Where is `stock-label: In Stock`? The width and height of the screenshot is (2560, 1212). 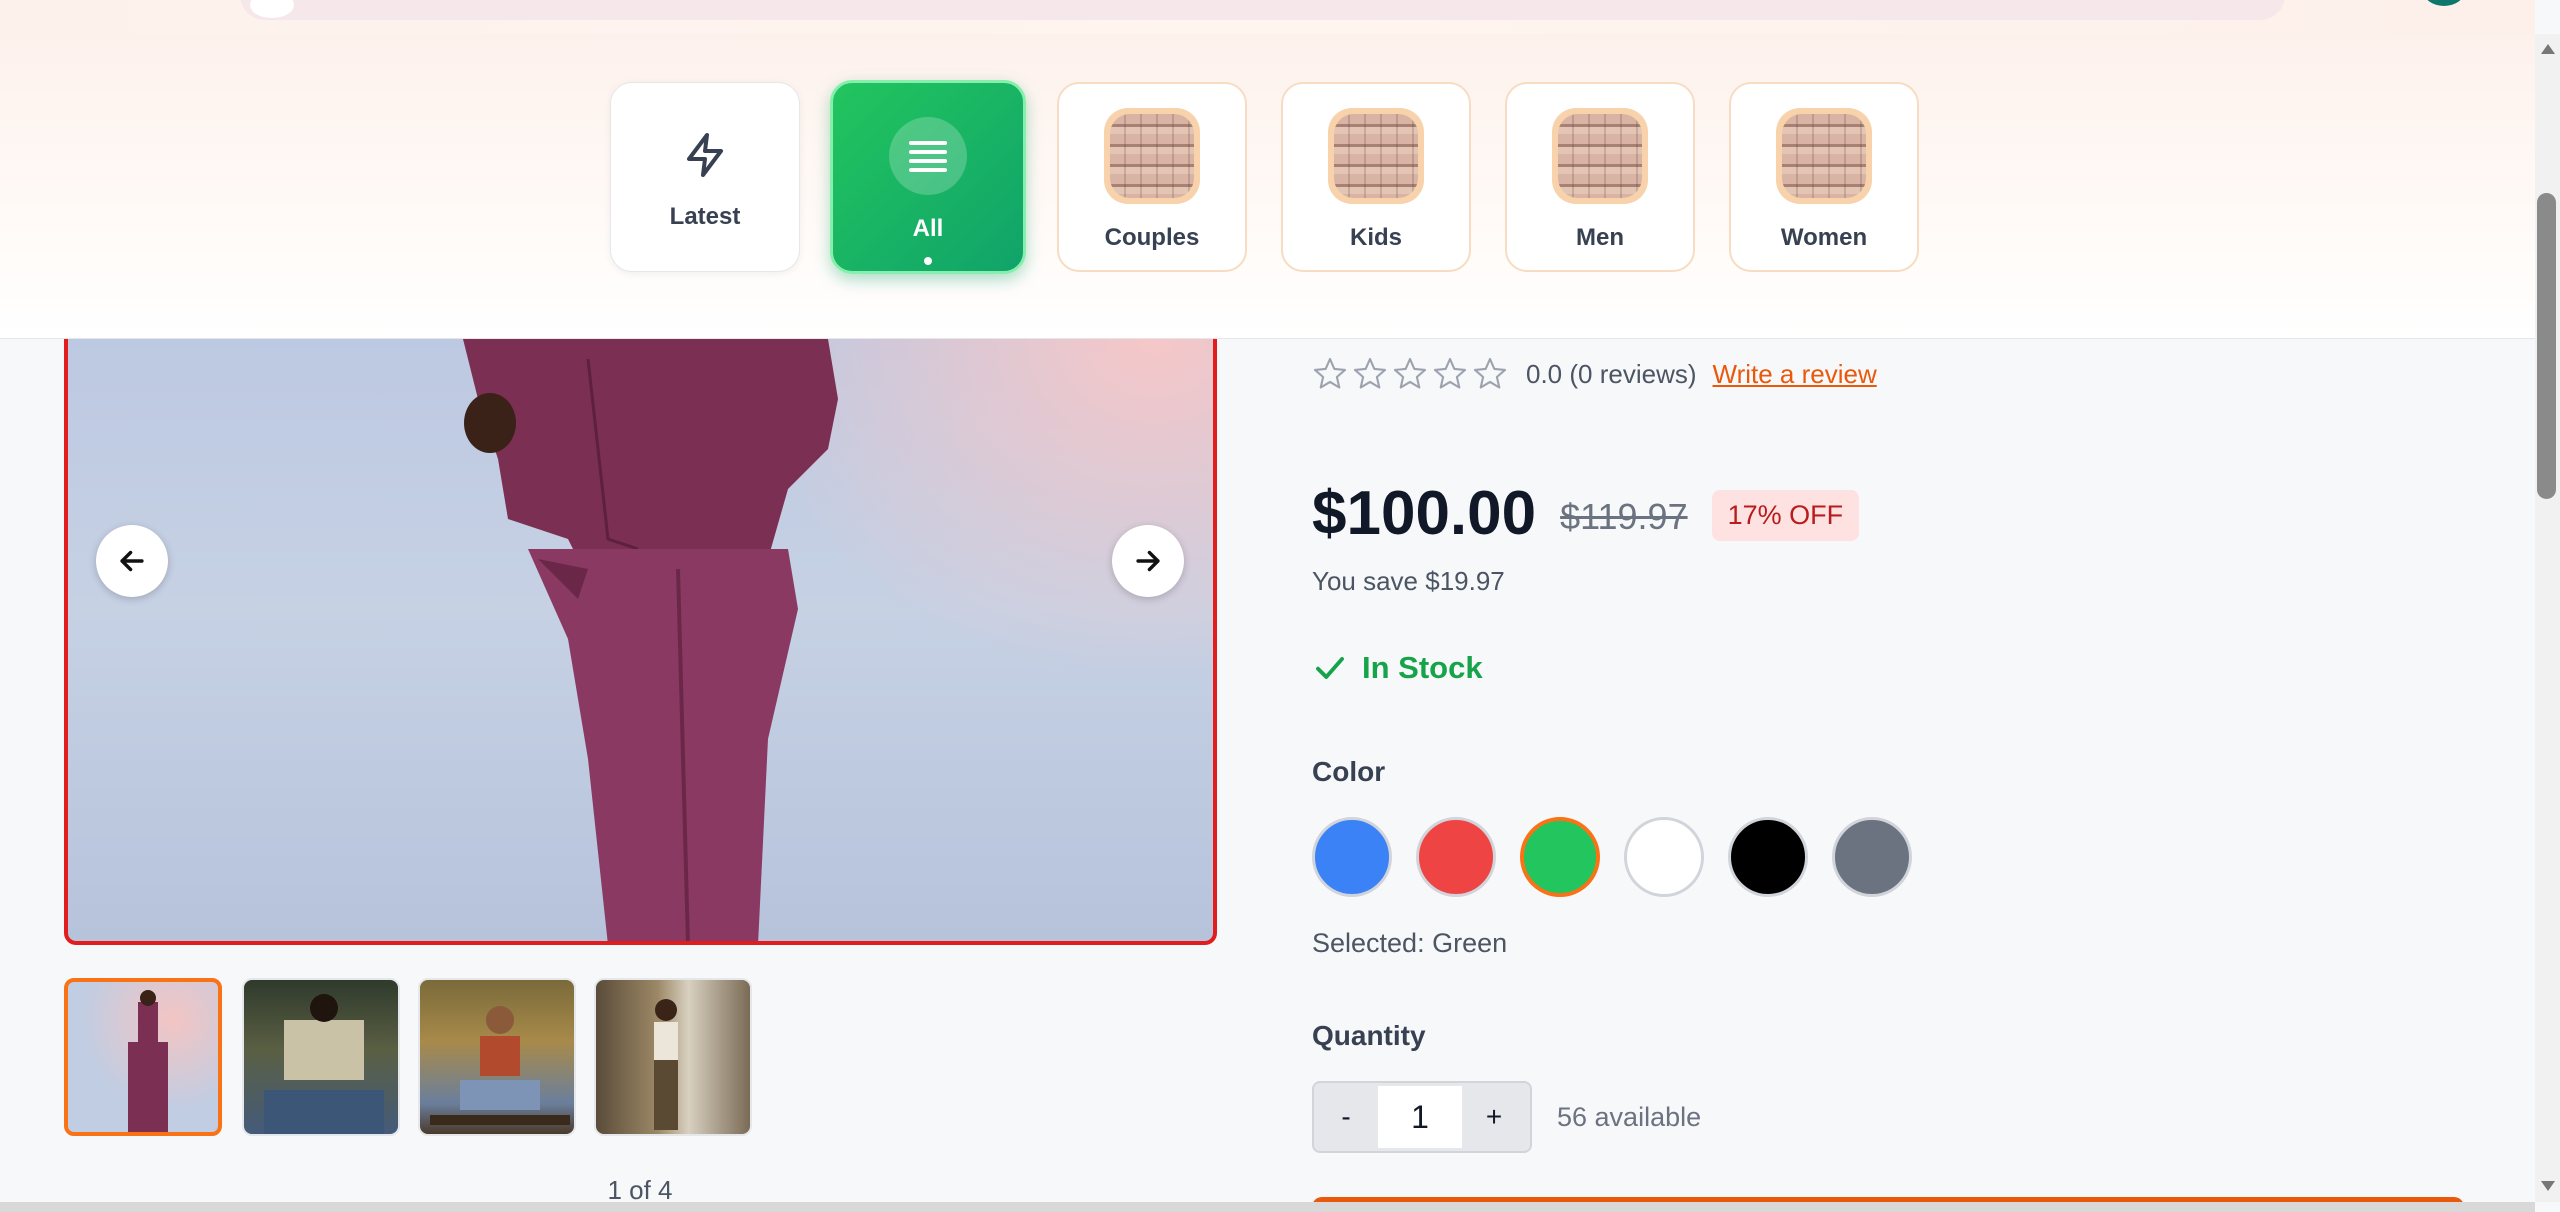 stock-label: In Stock is located at coordinates (1422, 667).